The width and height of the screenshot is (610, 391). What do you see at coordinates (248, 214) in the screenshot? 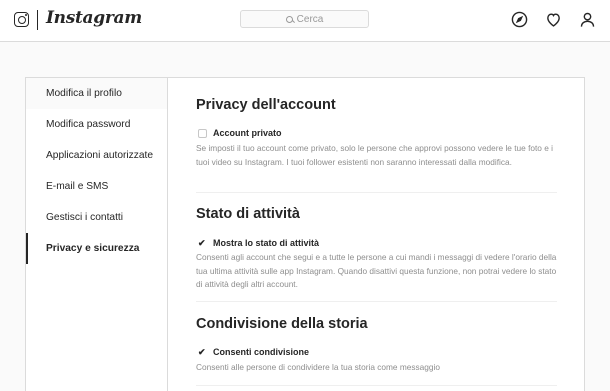
I see `section-title-activity-status: Stato di attività` at bounding box center [248, 214].